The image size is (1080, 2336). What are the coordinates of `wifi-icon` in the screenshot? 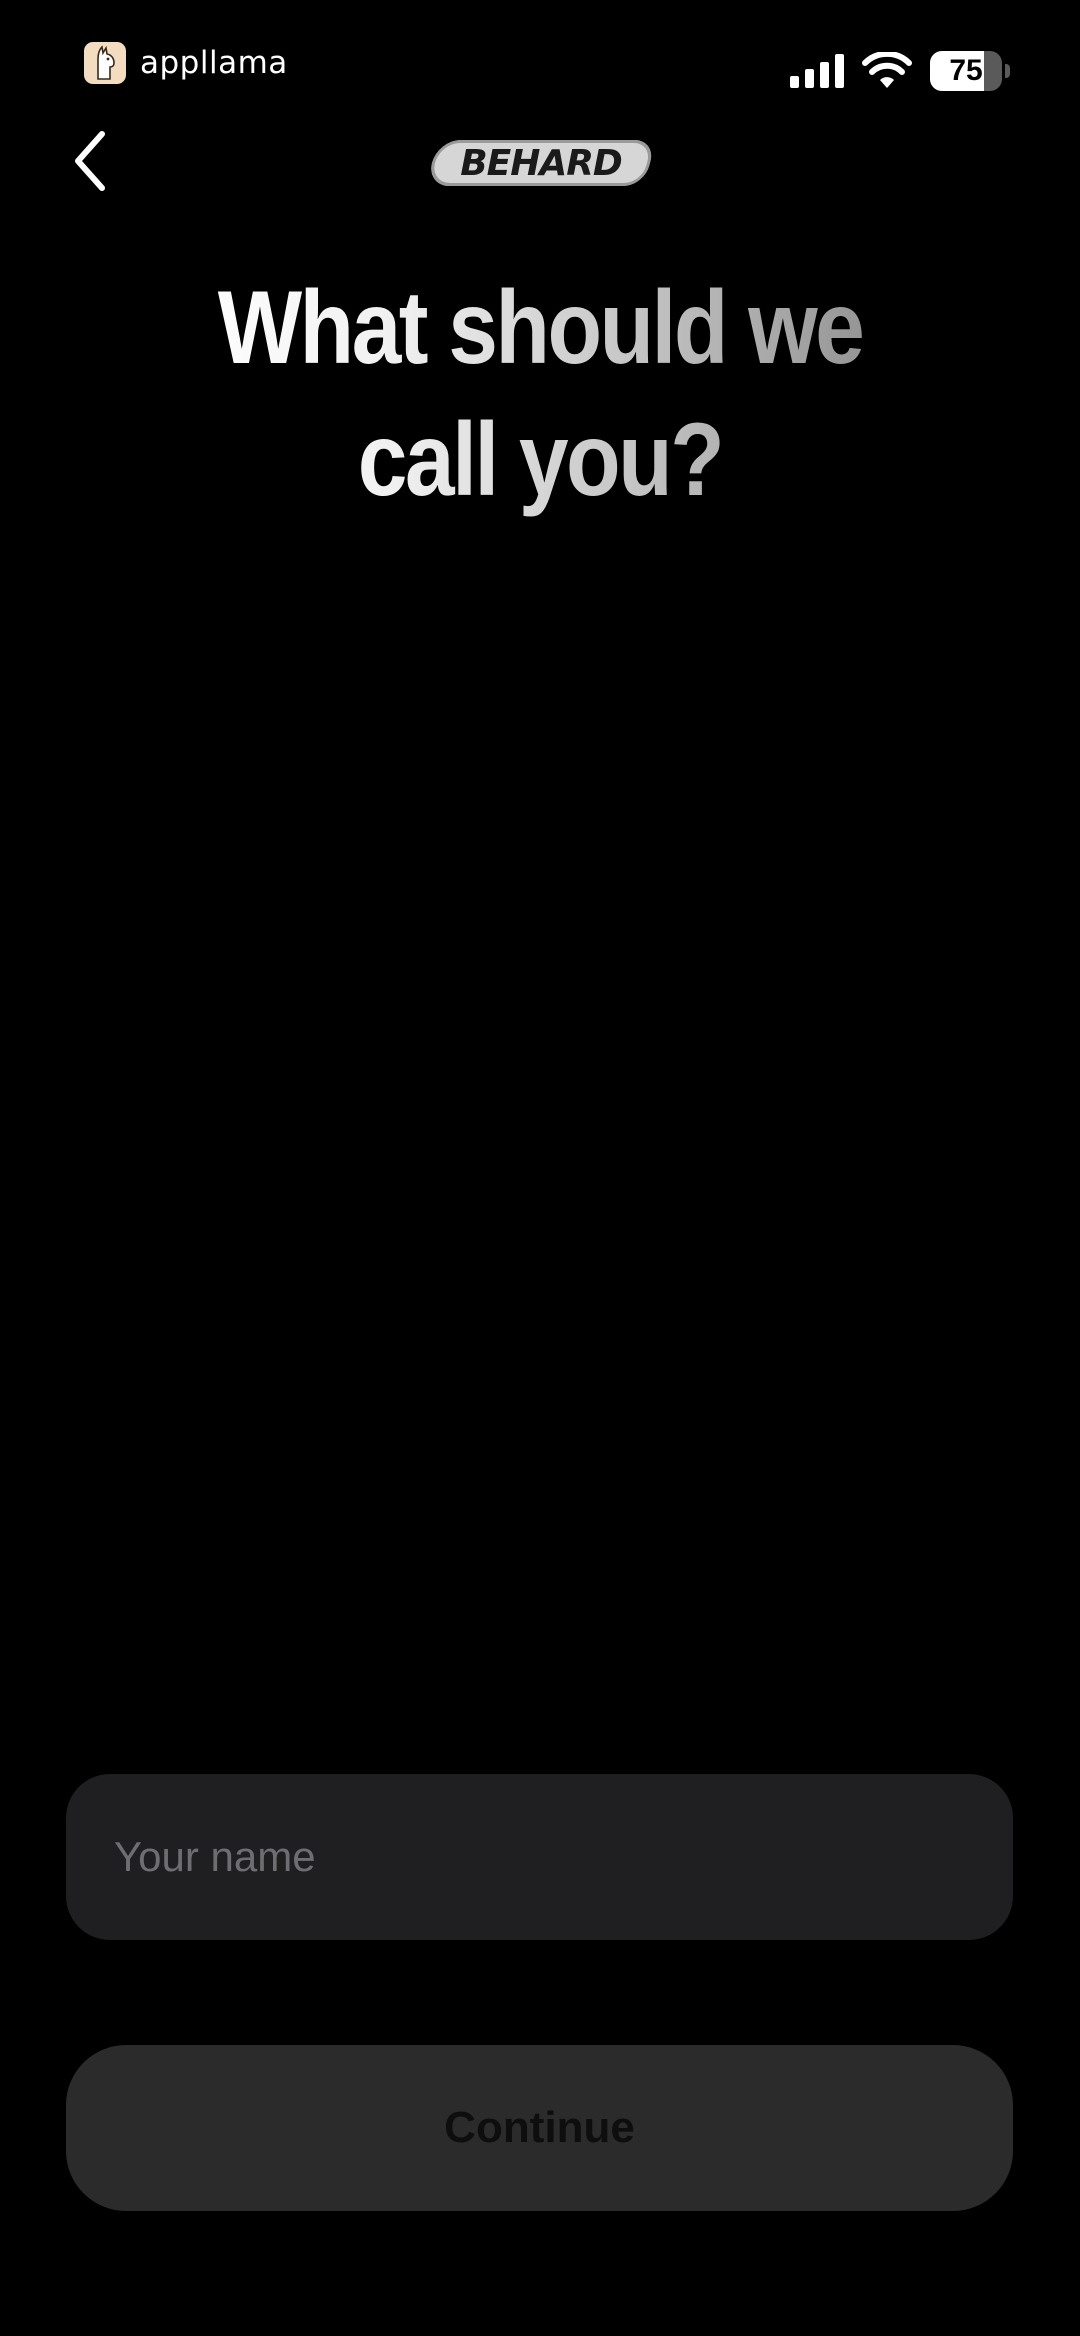 It's located at (887, 70).